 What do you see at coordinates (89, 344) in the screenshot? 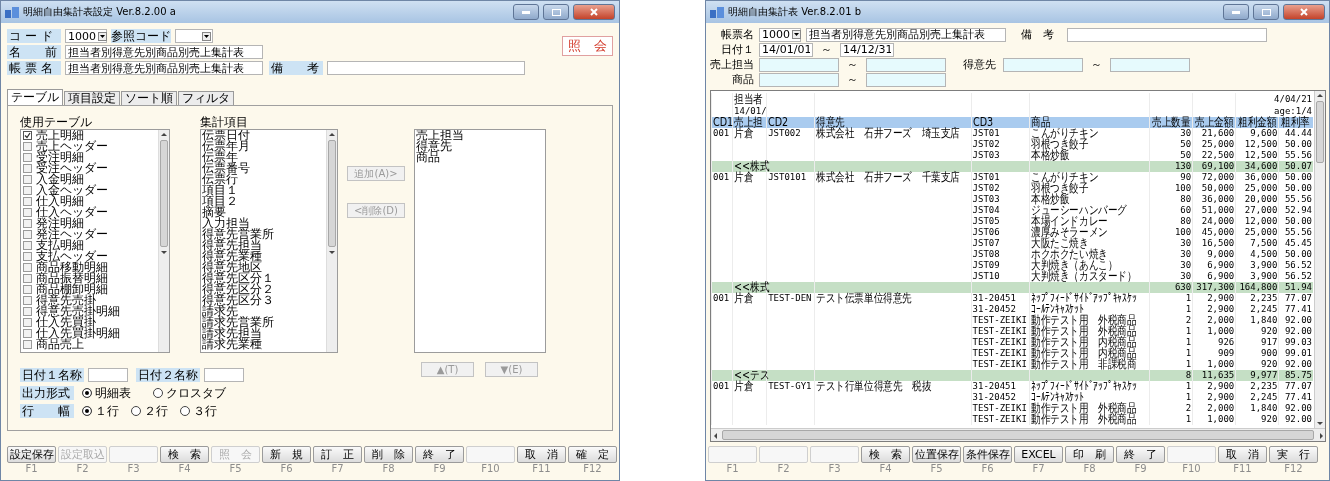
I see `list-item: 商品売上` at bounding box center [89, 344].